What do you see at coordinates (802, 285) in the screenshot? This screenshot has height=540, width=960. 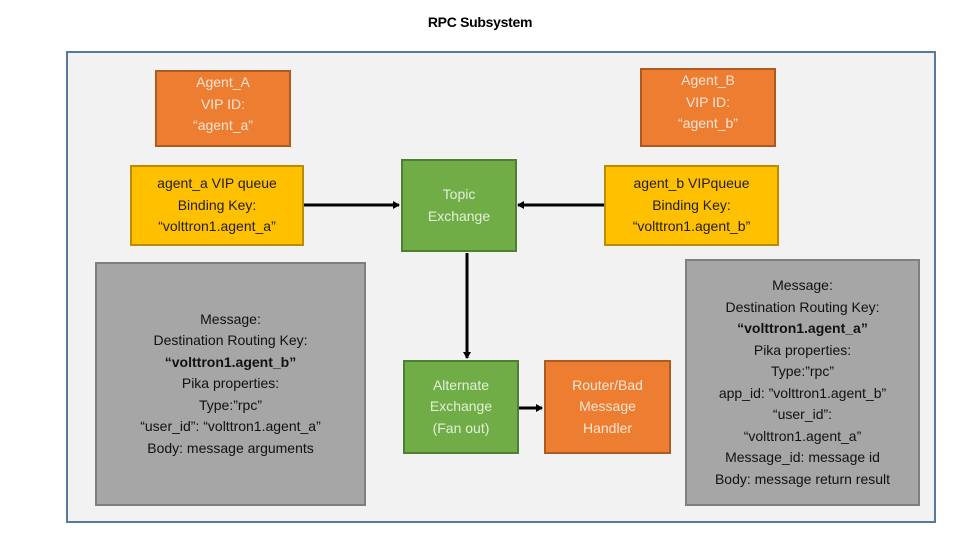 I see `response-message-label: Message:` at bounding box center [802, 285].